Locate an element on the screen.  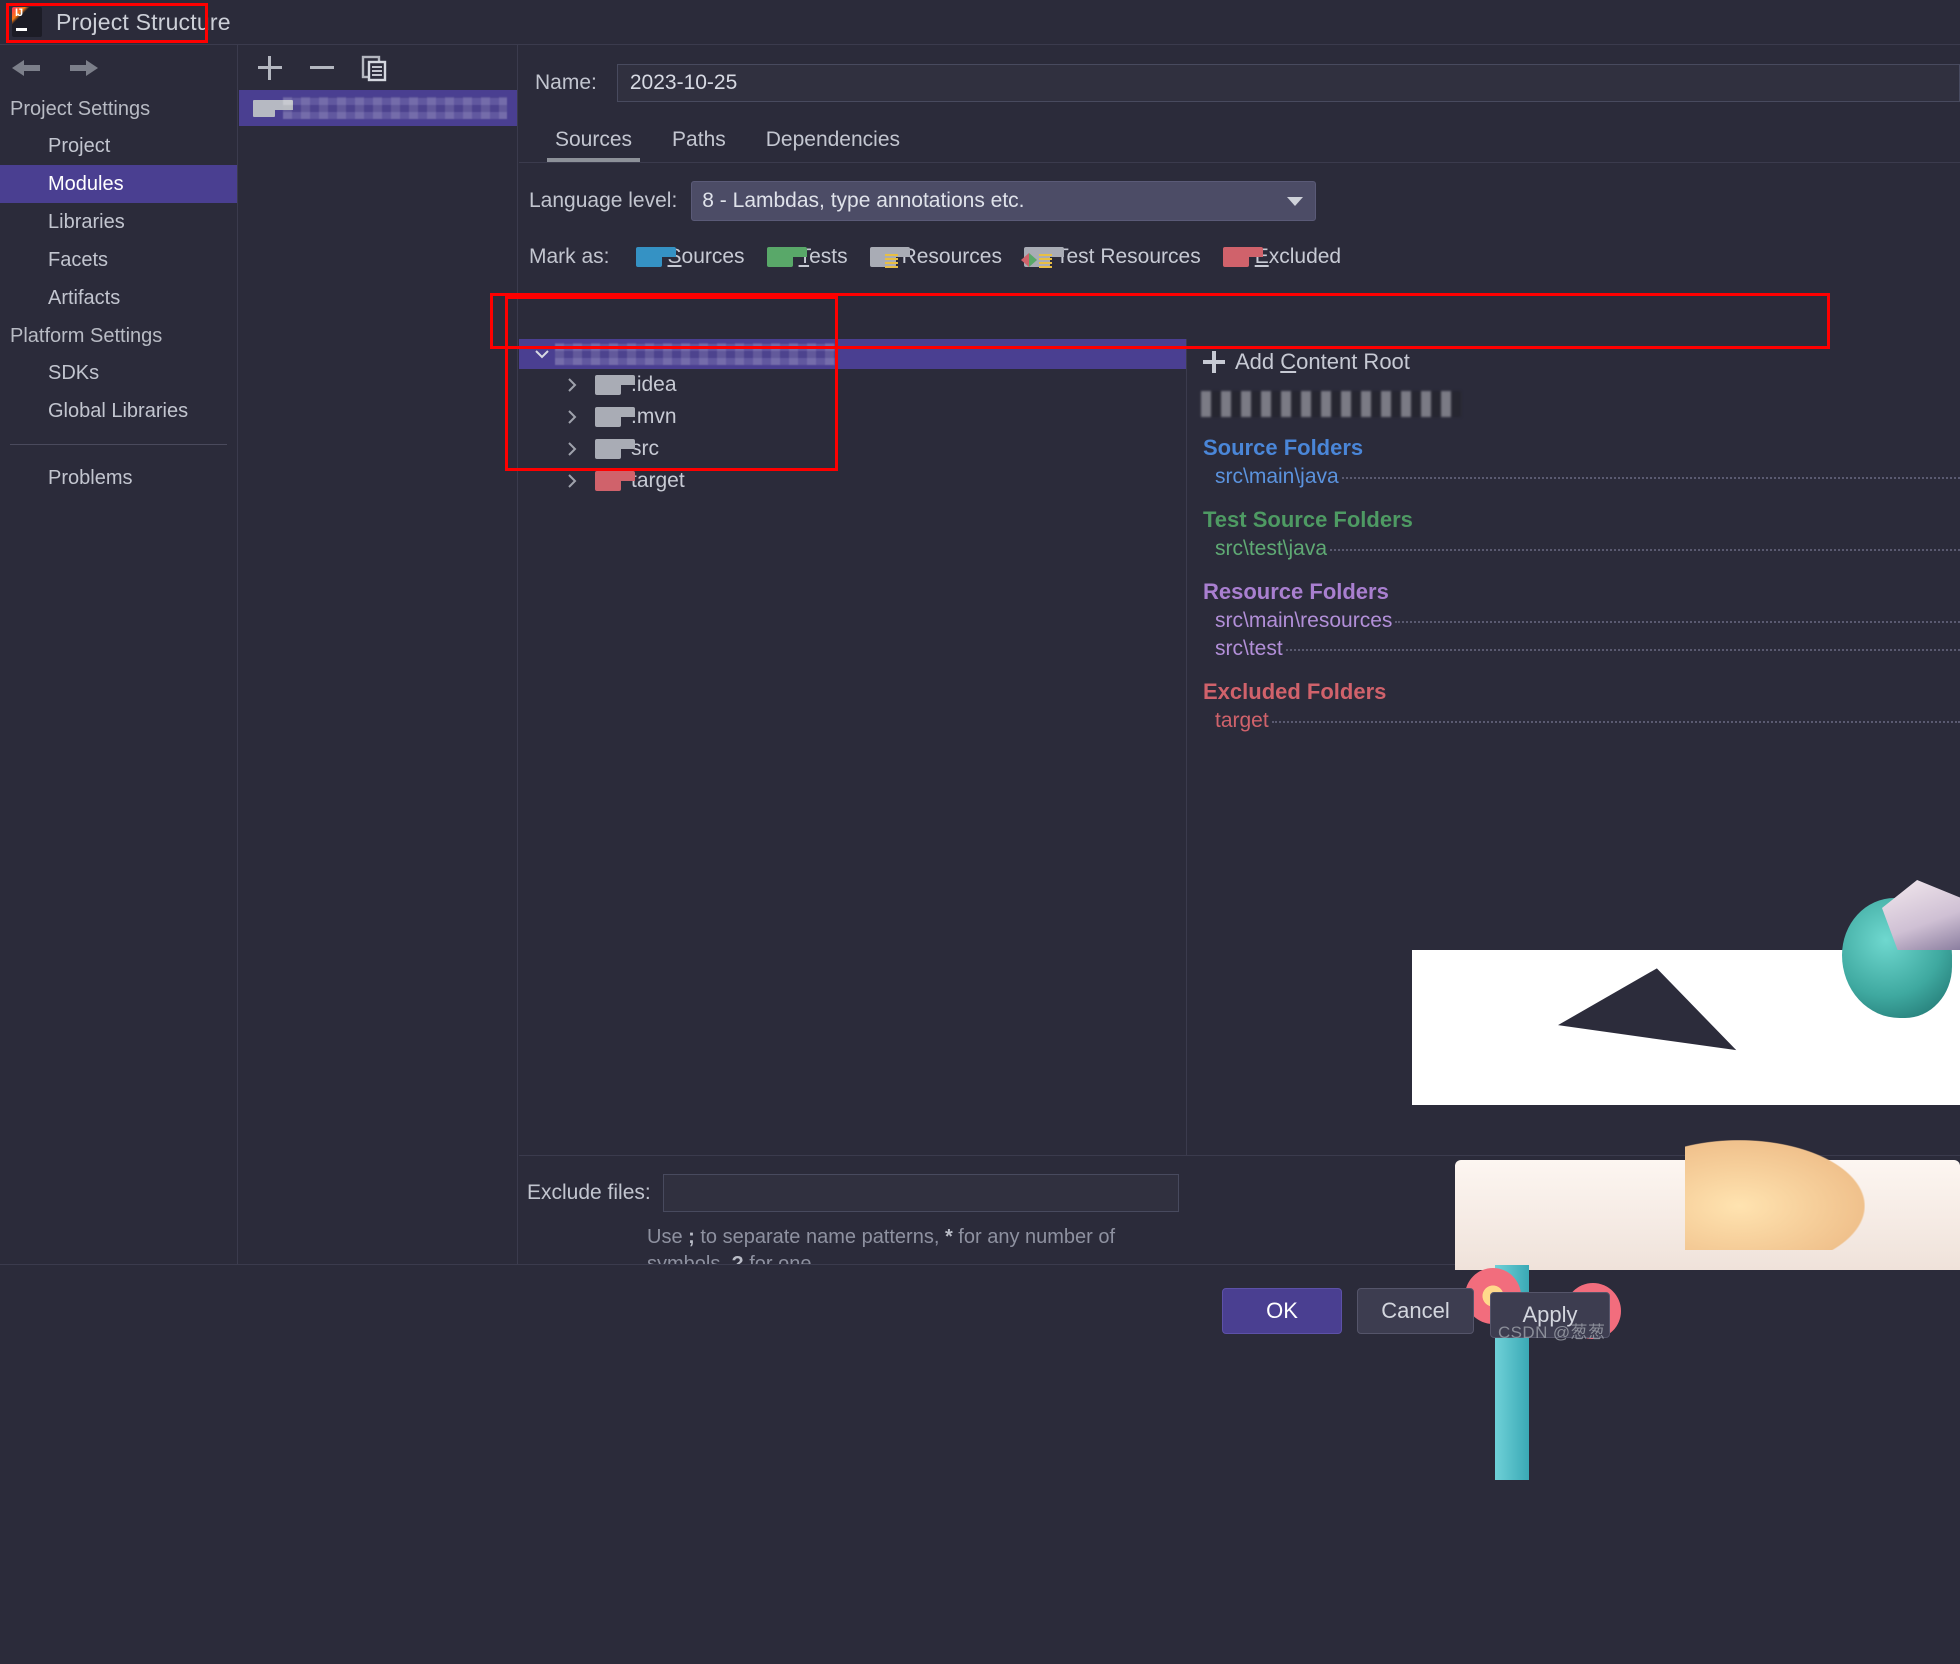
source-folders-group: Source Folders src\main\java is located at coordinates (1581, 462).